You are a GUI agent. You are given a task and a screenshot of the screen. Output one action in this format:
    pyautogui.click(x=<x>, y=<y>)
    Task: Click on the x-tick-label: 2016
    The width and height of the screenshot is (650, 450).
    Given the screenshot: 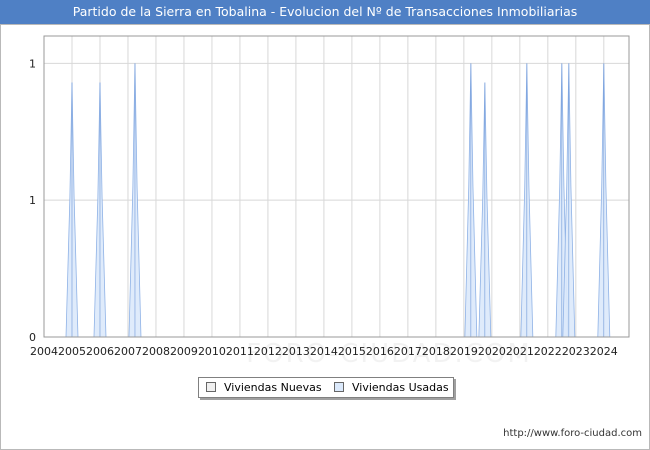 What is the action you would take?
    pyautogui.click(x=380, y=351)
    